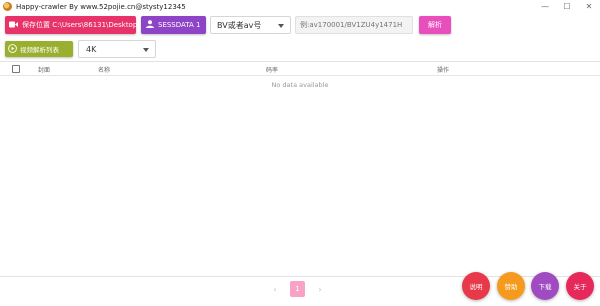  What do you see at coordinates (12, 49) in the screenshot?
I see `play-circle-icon` at bounding box center [12, 49].